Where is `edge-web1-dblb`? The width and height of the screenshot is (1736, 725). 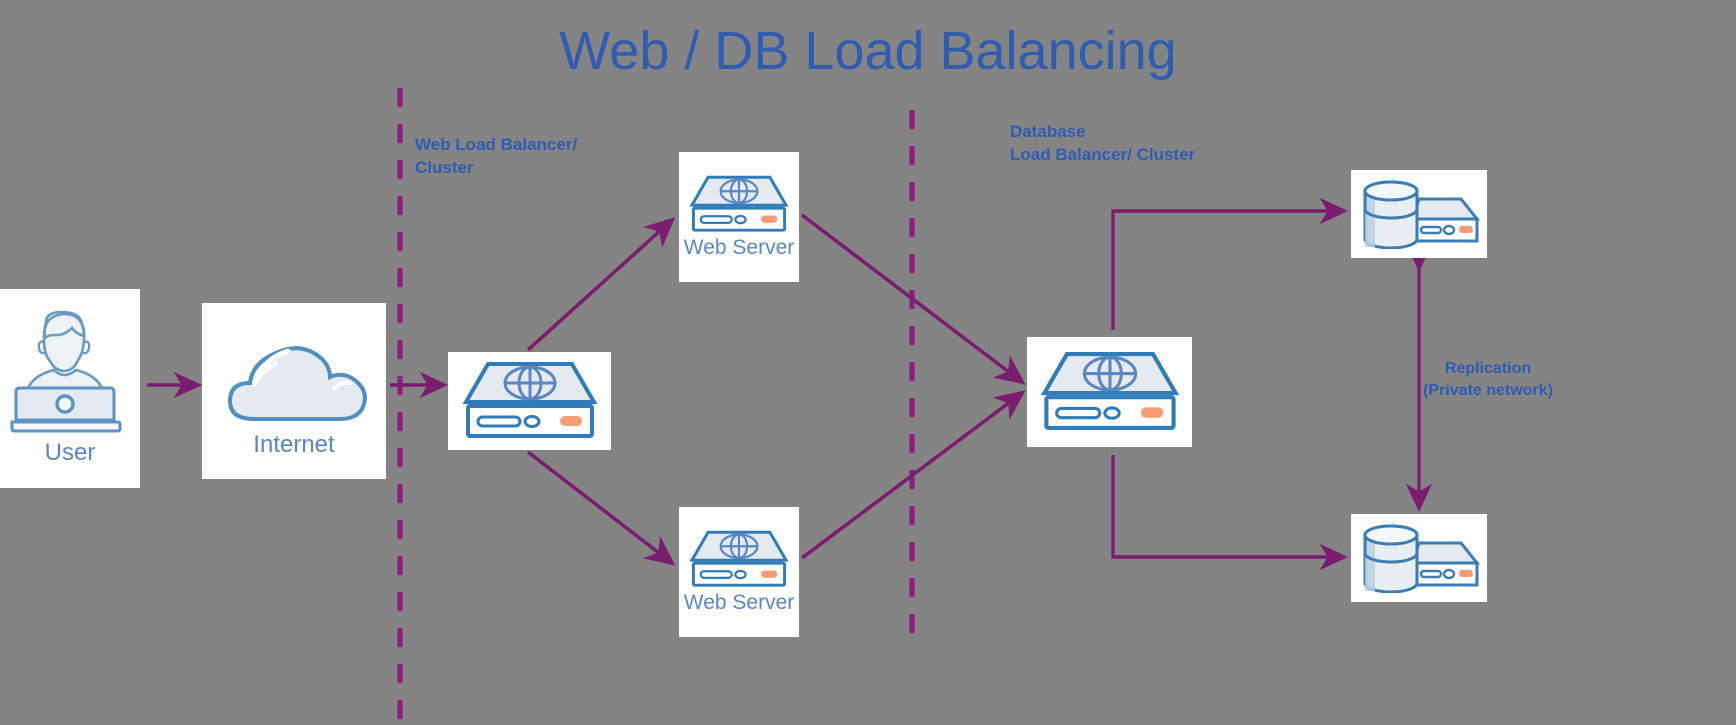
edge-web1-dblb is located at coordinates (913, 299).